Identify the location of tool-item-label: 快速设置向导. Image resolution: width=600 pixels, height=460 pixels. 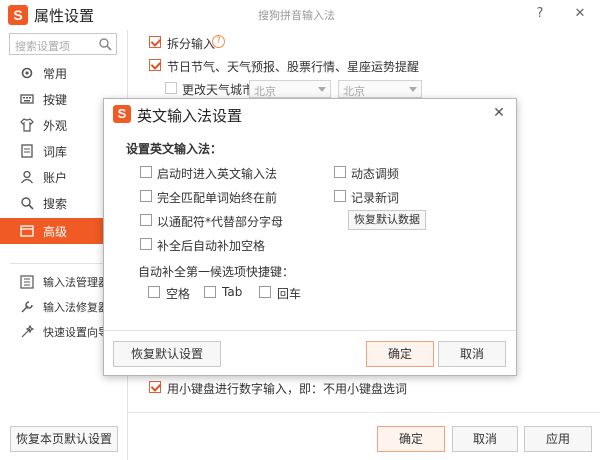
(76, 332).